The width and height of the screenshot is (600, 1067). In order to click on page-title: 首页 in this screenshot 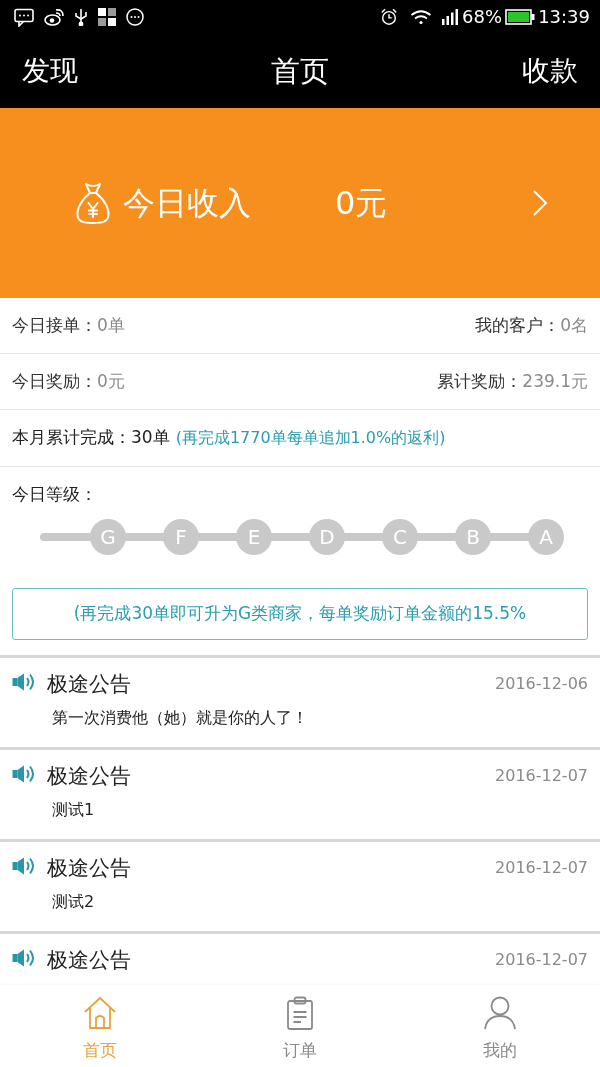, I will do `click(300, 71)`.